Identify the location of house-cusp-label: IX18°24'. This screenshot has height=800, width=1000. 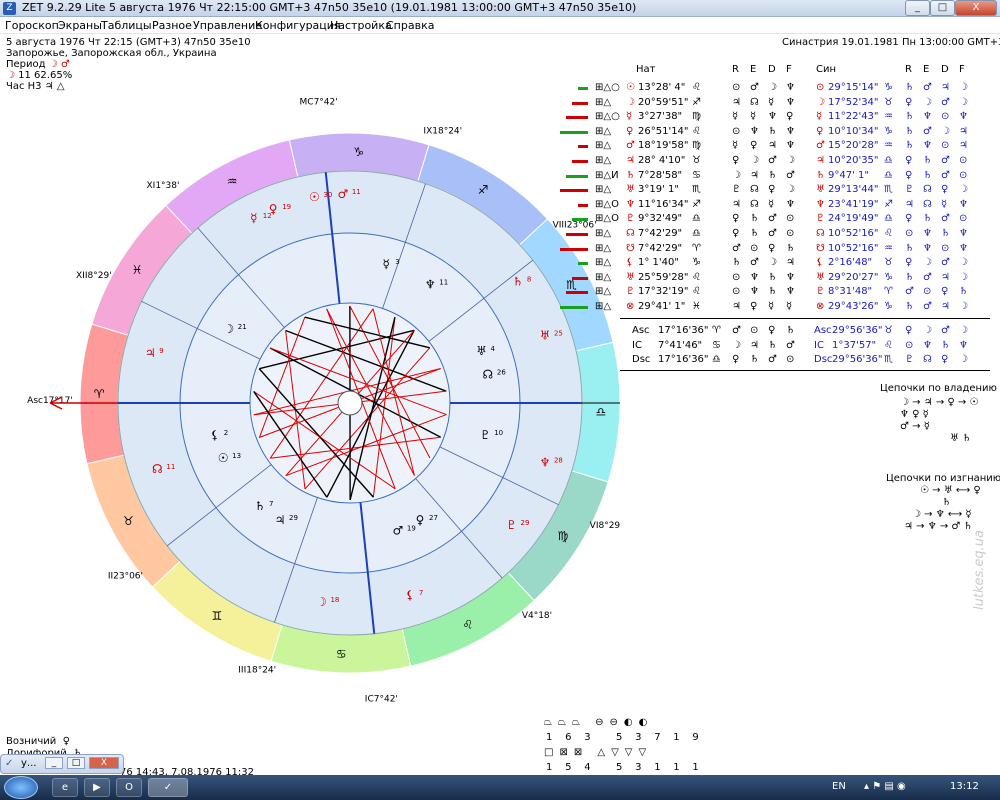
(442, 132).